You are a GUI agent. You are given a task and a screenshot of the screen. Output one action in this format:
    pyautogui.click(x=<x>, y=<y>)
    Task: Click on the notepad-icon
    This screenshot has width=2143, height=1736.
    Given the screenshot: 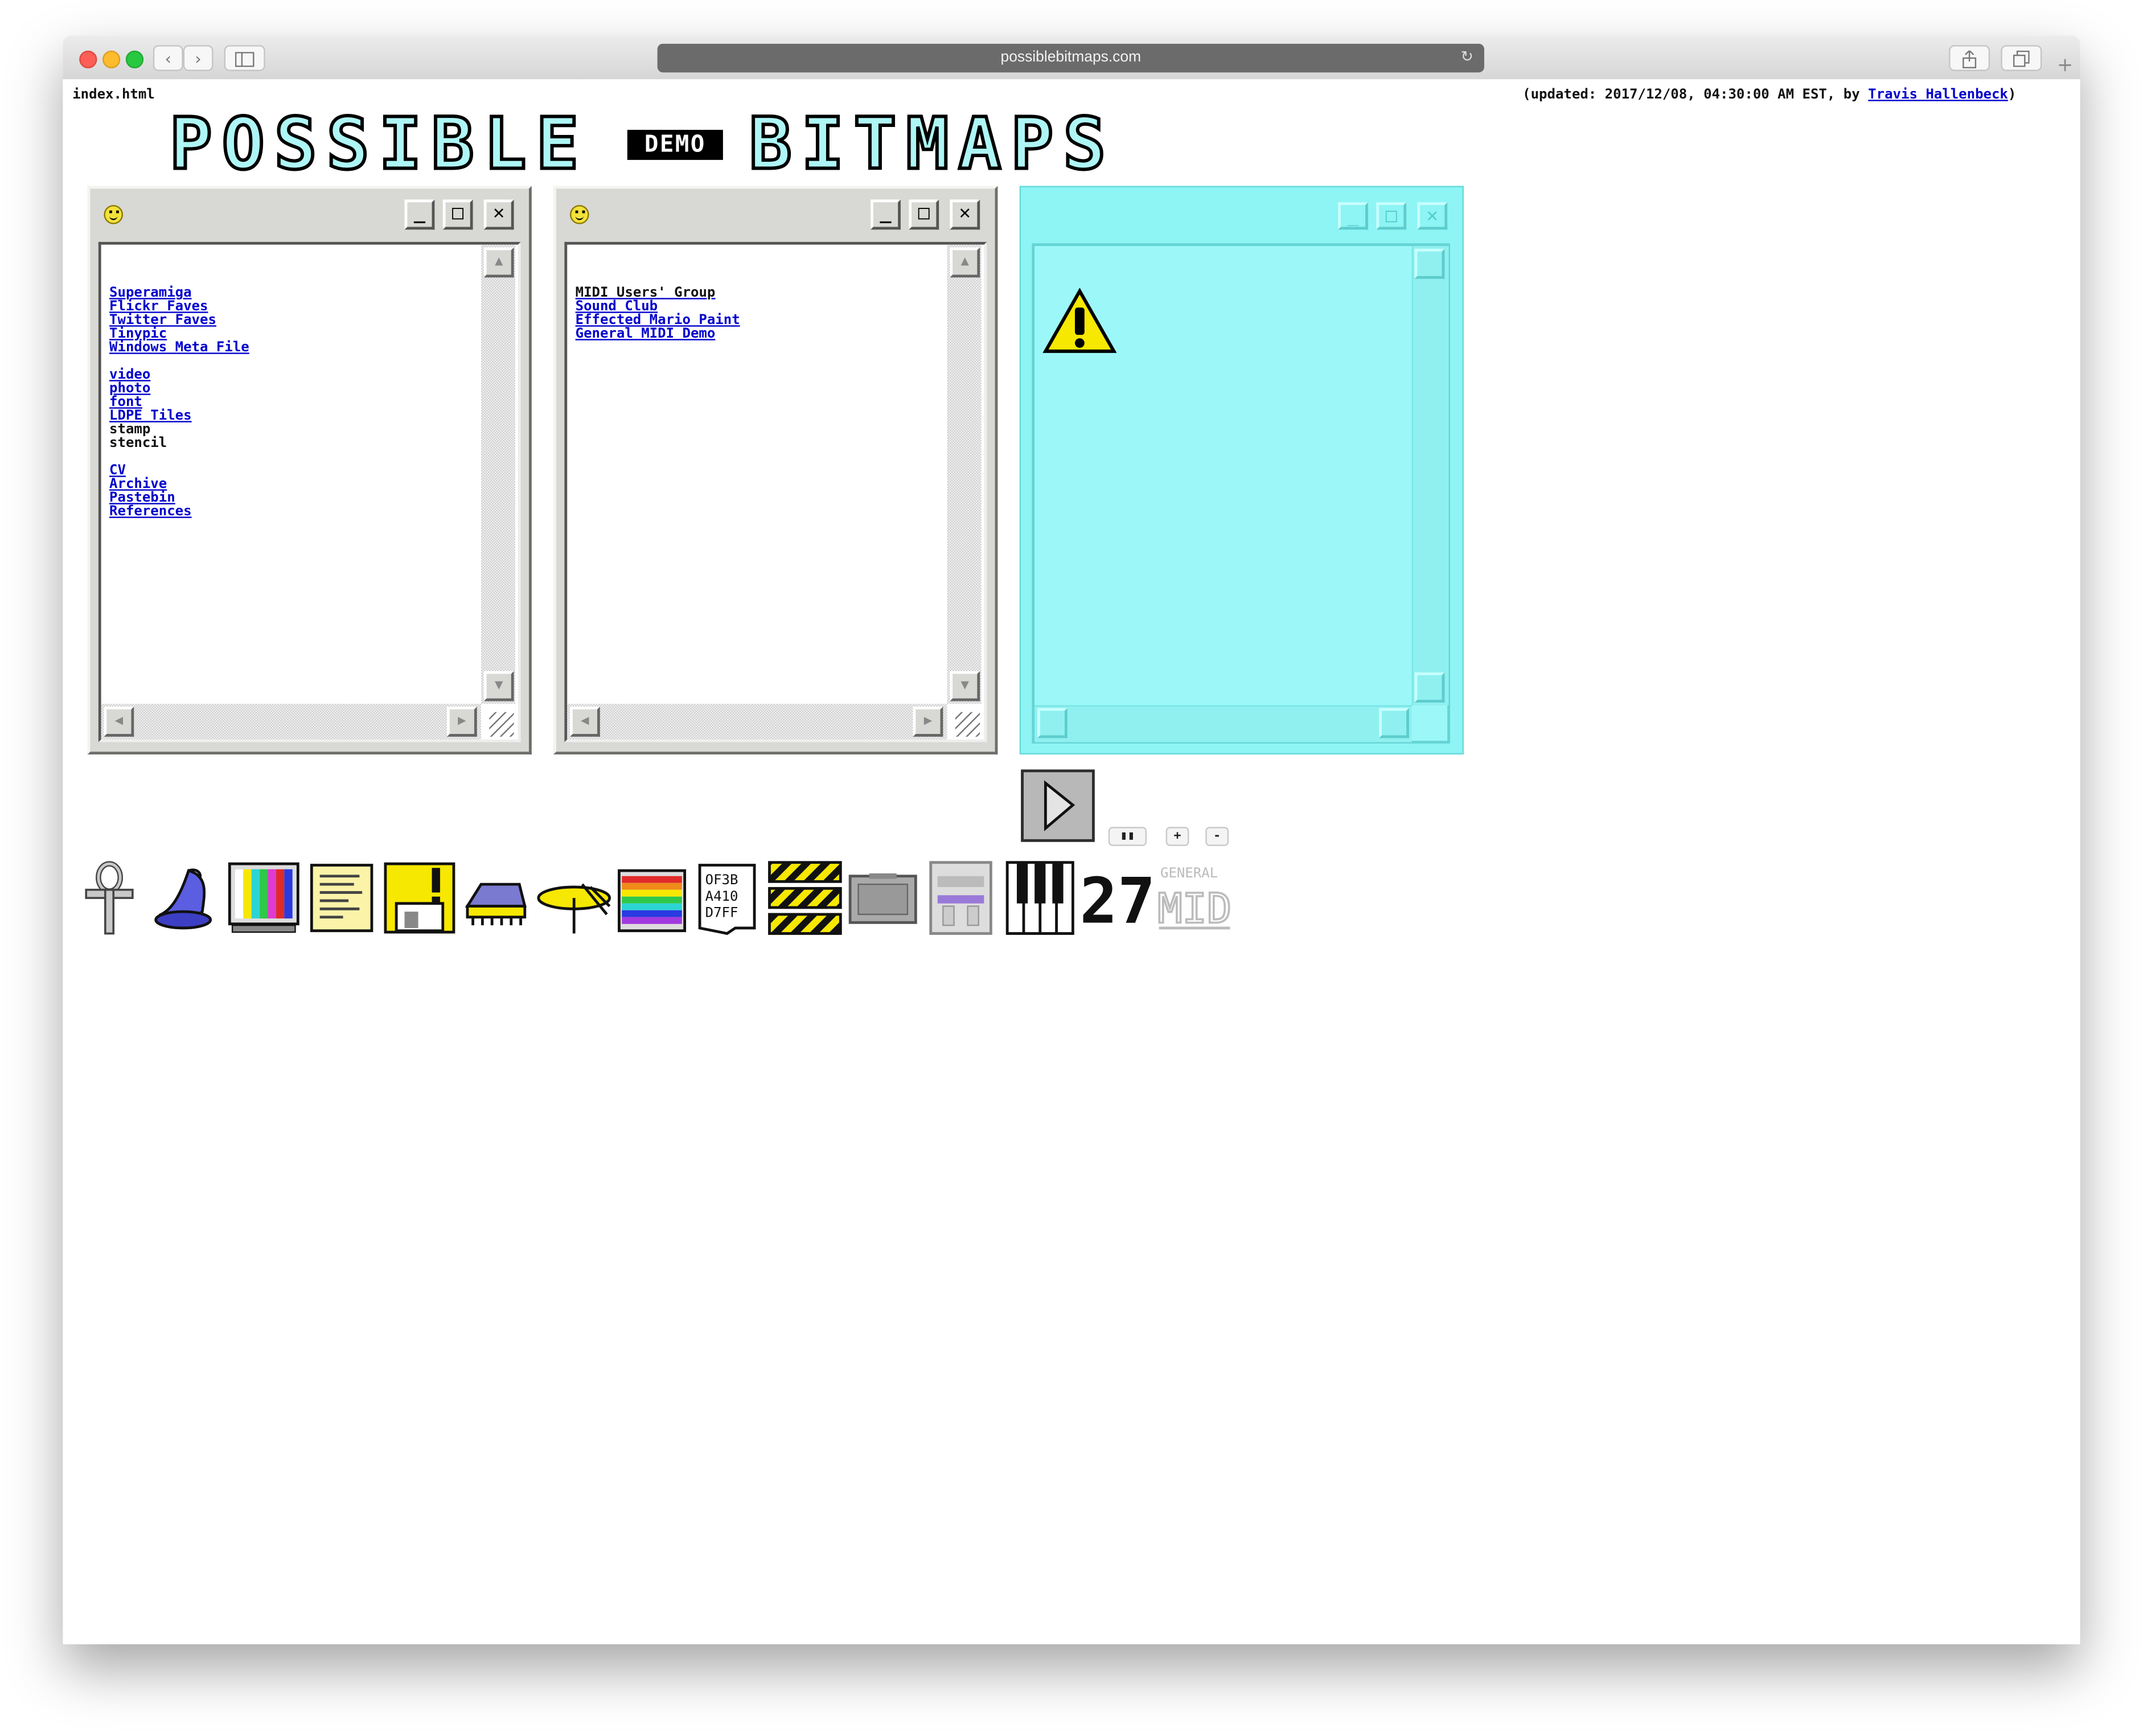 What is the action you would take?
    pyautogui.click(x=341, y=898)
    